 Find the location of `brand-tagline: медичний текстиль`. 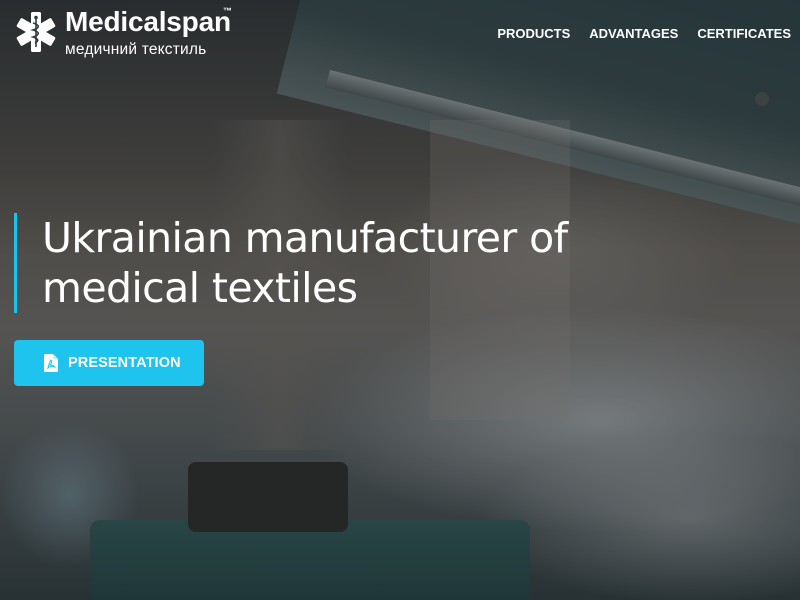

brand-tagline: медичний текстиль is located at coordinates (136, 49).